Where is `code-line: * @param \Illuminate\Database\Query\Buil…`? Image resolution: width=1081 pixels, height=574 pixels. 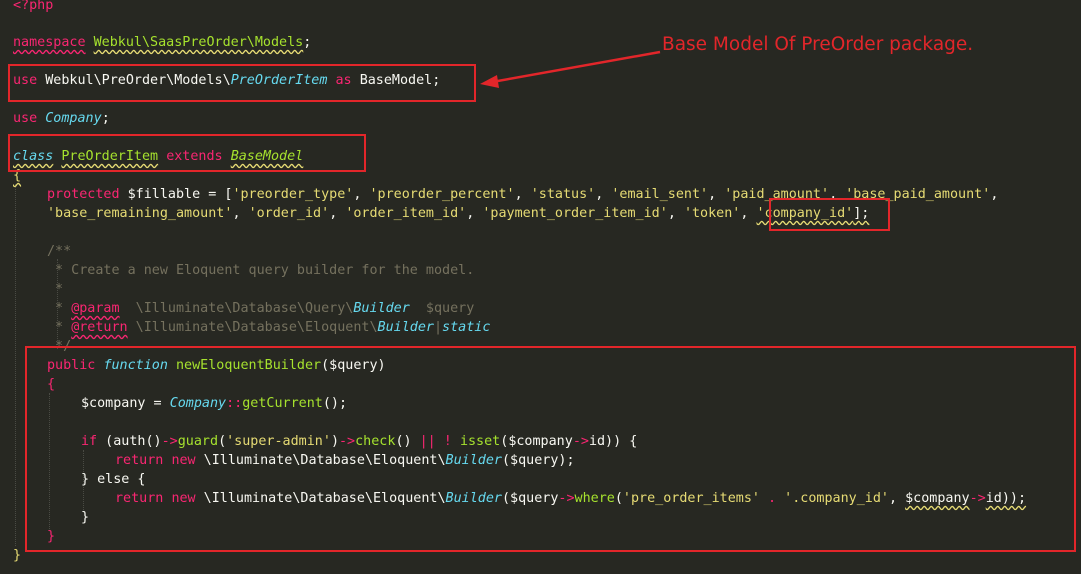 code-line: * @param \Illuminate\Database\Query\Buil… is located at coordinates (260, 308).